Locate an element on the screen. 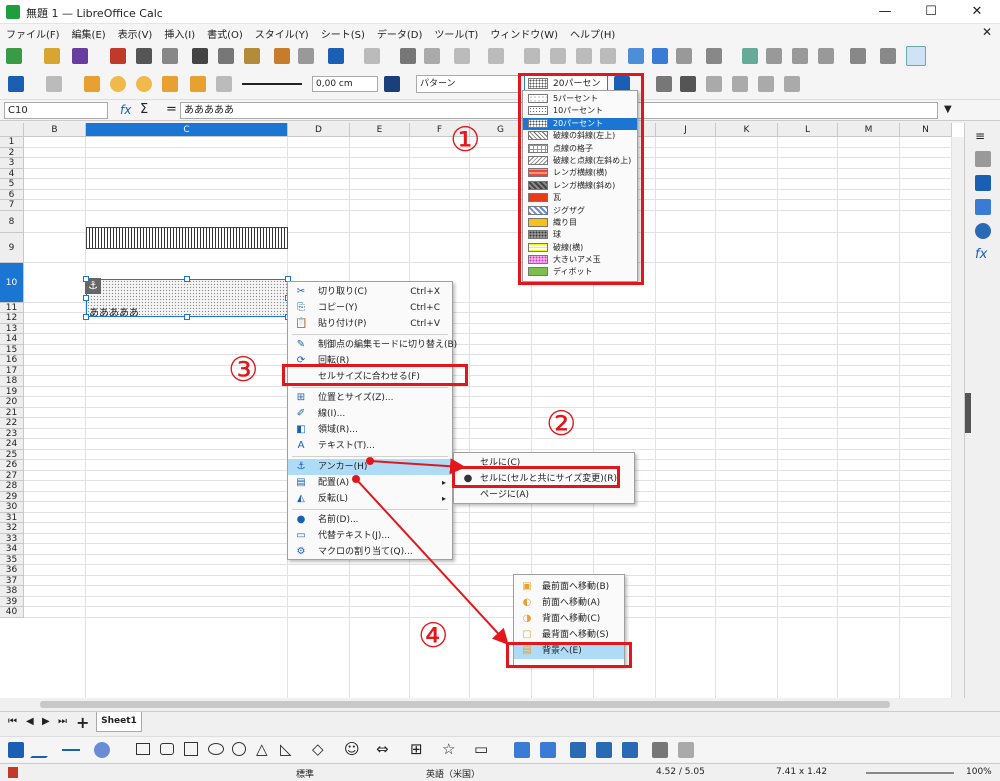  annotation-arrows is located at coordinates (430, 551).